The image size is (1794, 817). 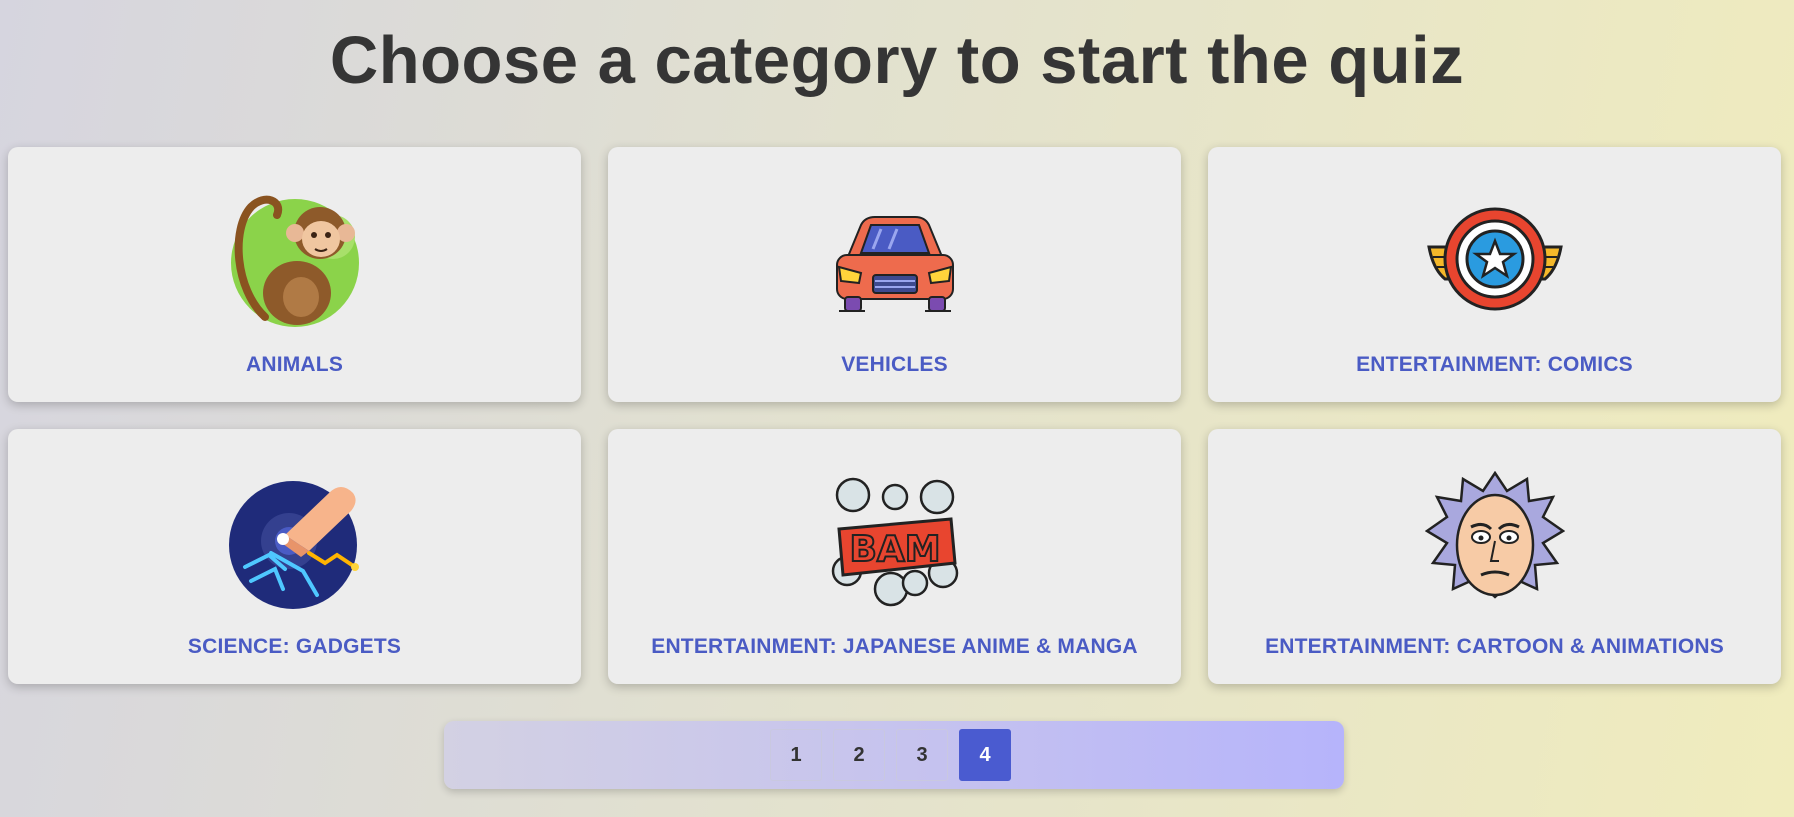 I want to click on touch-gadget-icon, so click(x=293, y=545).